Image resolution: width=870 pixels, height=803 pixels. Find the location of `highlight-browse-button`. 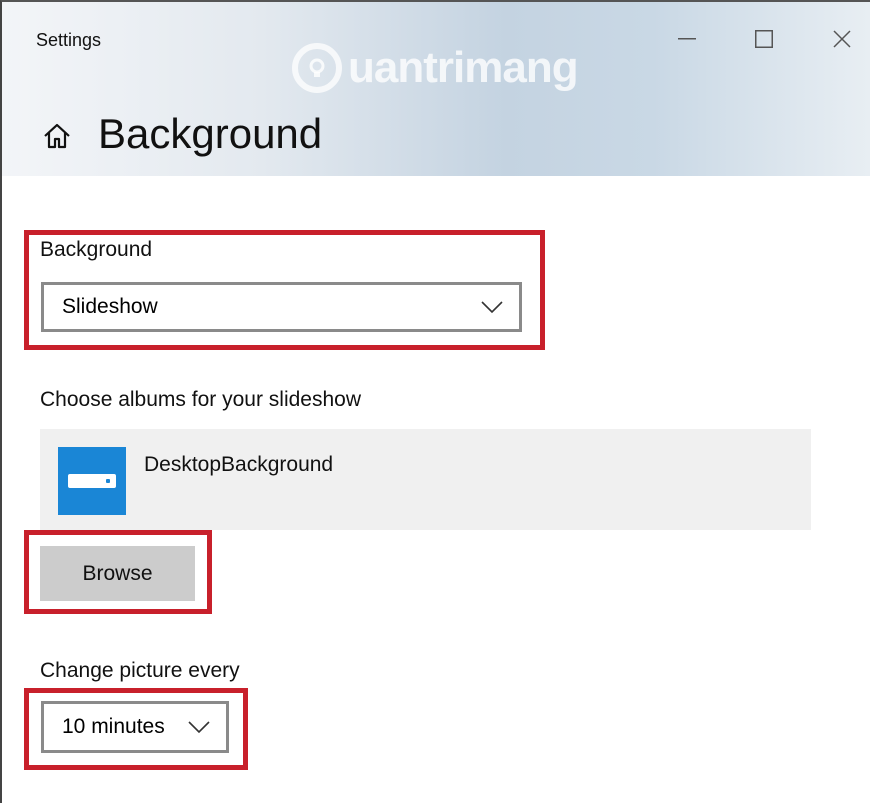

highlight-browse-button is located at coordinates (118, 572).